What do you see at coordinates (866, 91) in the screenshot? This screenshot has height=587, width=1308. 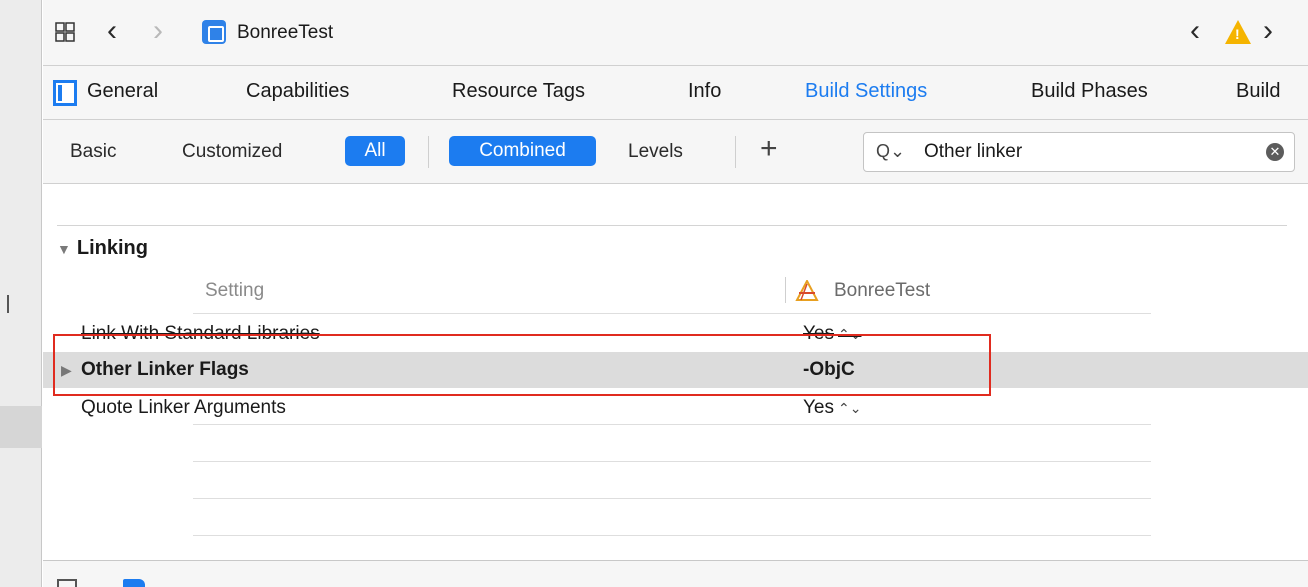 I see `tab-build-settings: Build Settings` at bounding box center [866, 91].